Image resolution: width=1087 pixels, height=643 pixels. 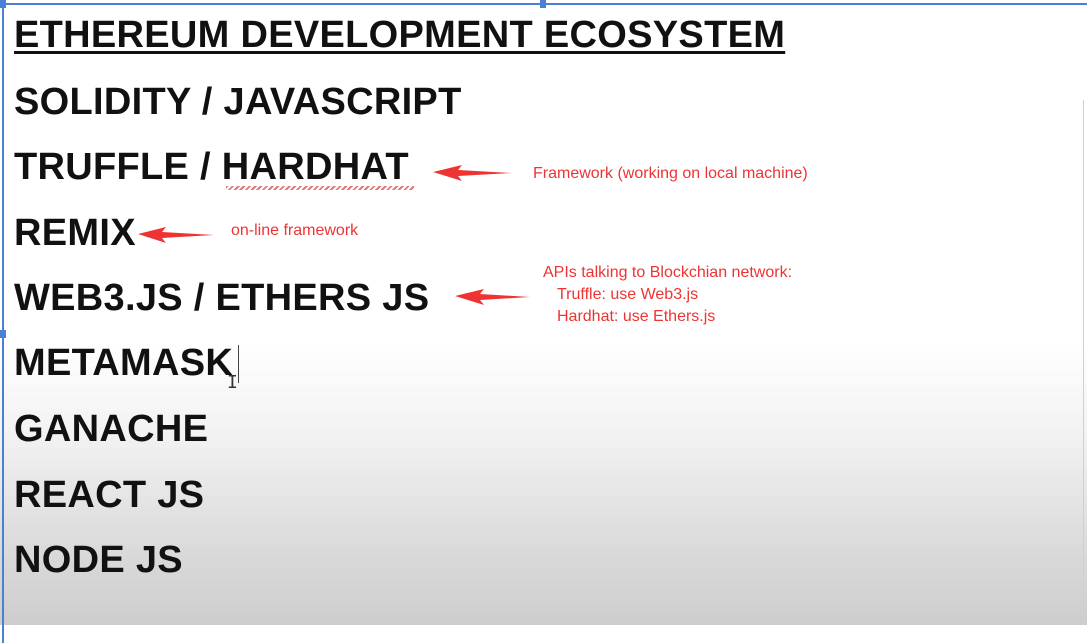 What do you see at coordinates (232, 382) in the screenshot?
I see `i-beam-cursor-icon: I` at bounding box center [232, 382].